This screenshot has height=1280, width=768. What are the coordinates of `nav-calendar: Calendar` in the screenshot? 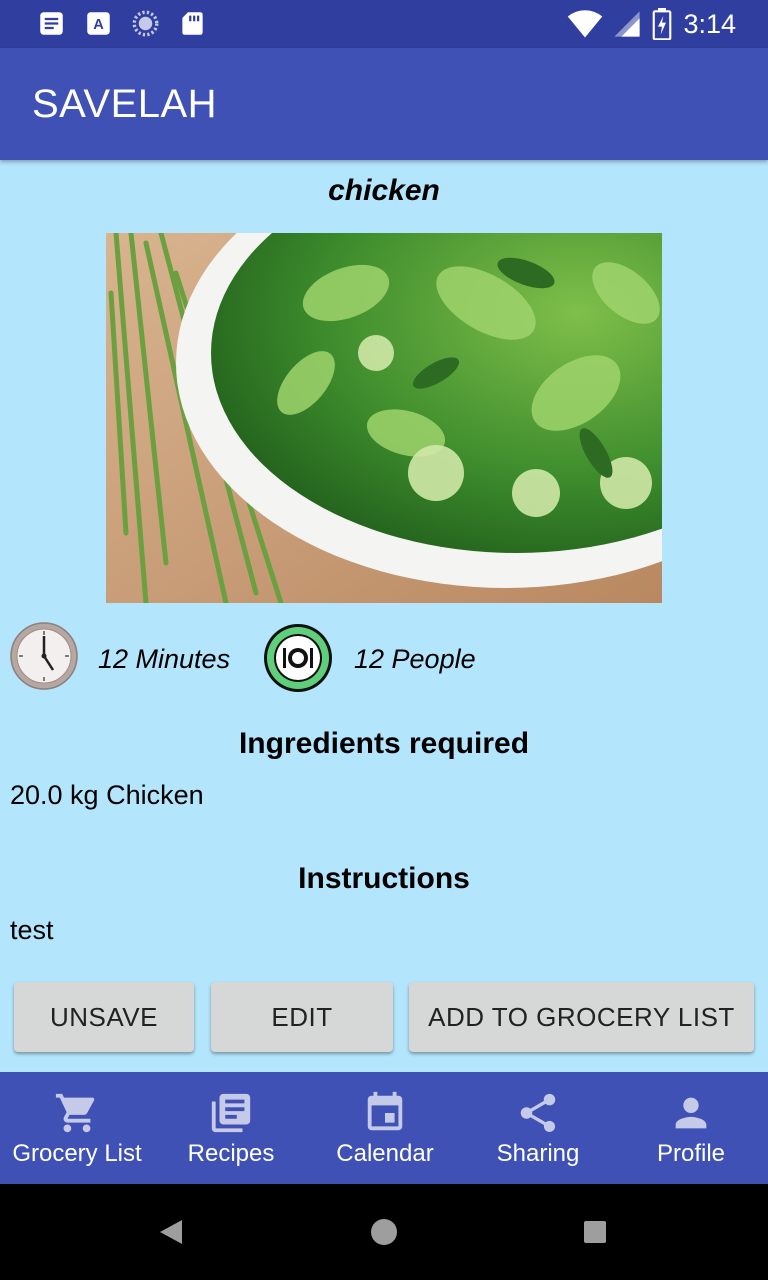 It's located at (385, 1128).